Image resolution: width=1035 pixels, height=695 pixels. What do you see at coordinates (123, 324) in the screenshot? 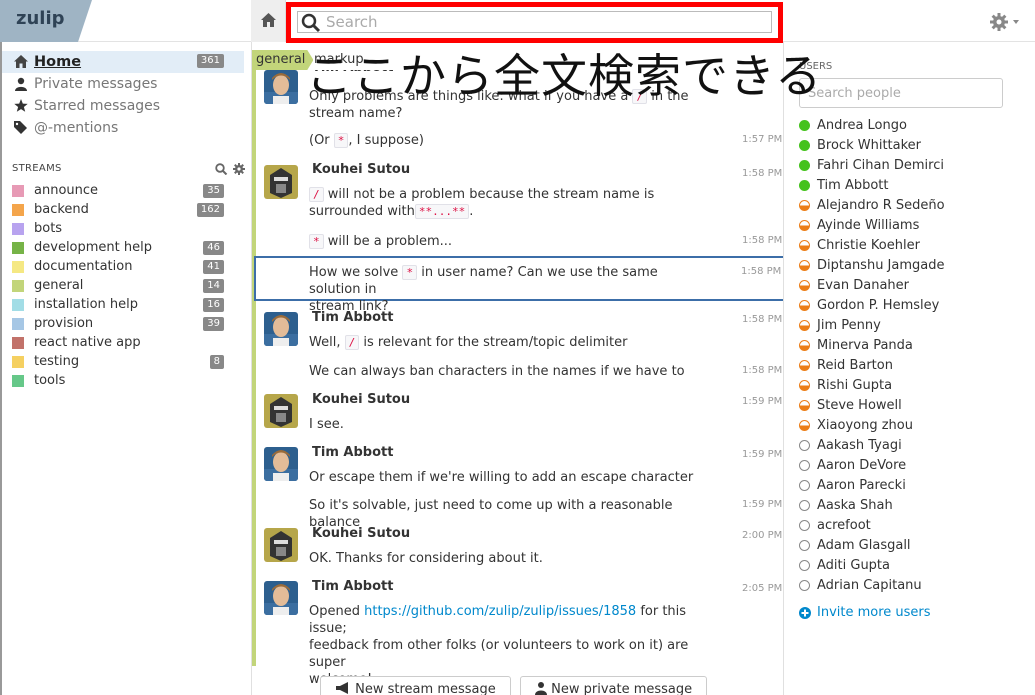
I see `stream-item-provision: provision 39` at bounding box center [123, 324].